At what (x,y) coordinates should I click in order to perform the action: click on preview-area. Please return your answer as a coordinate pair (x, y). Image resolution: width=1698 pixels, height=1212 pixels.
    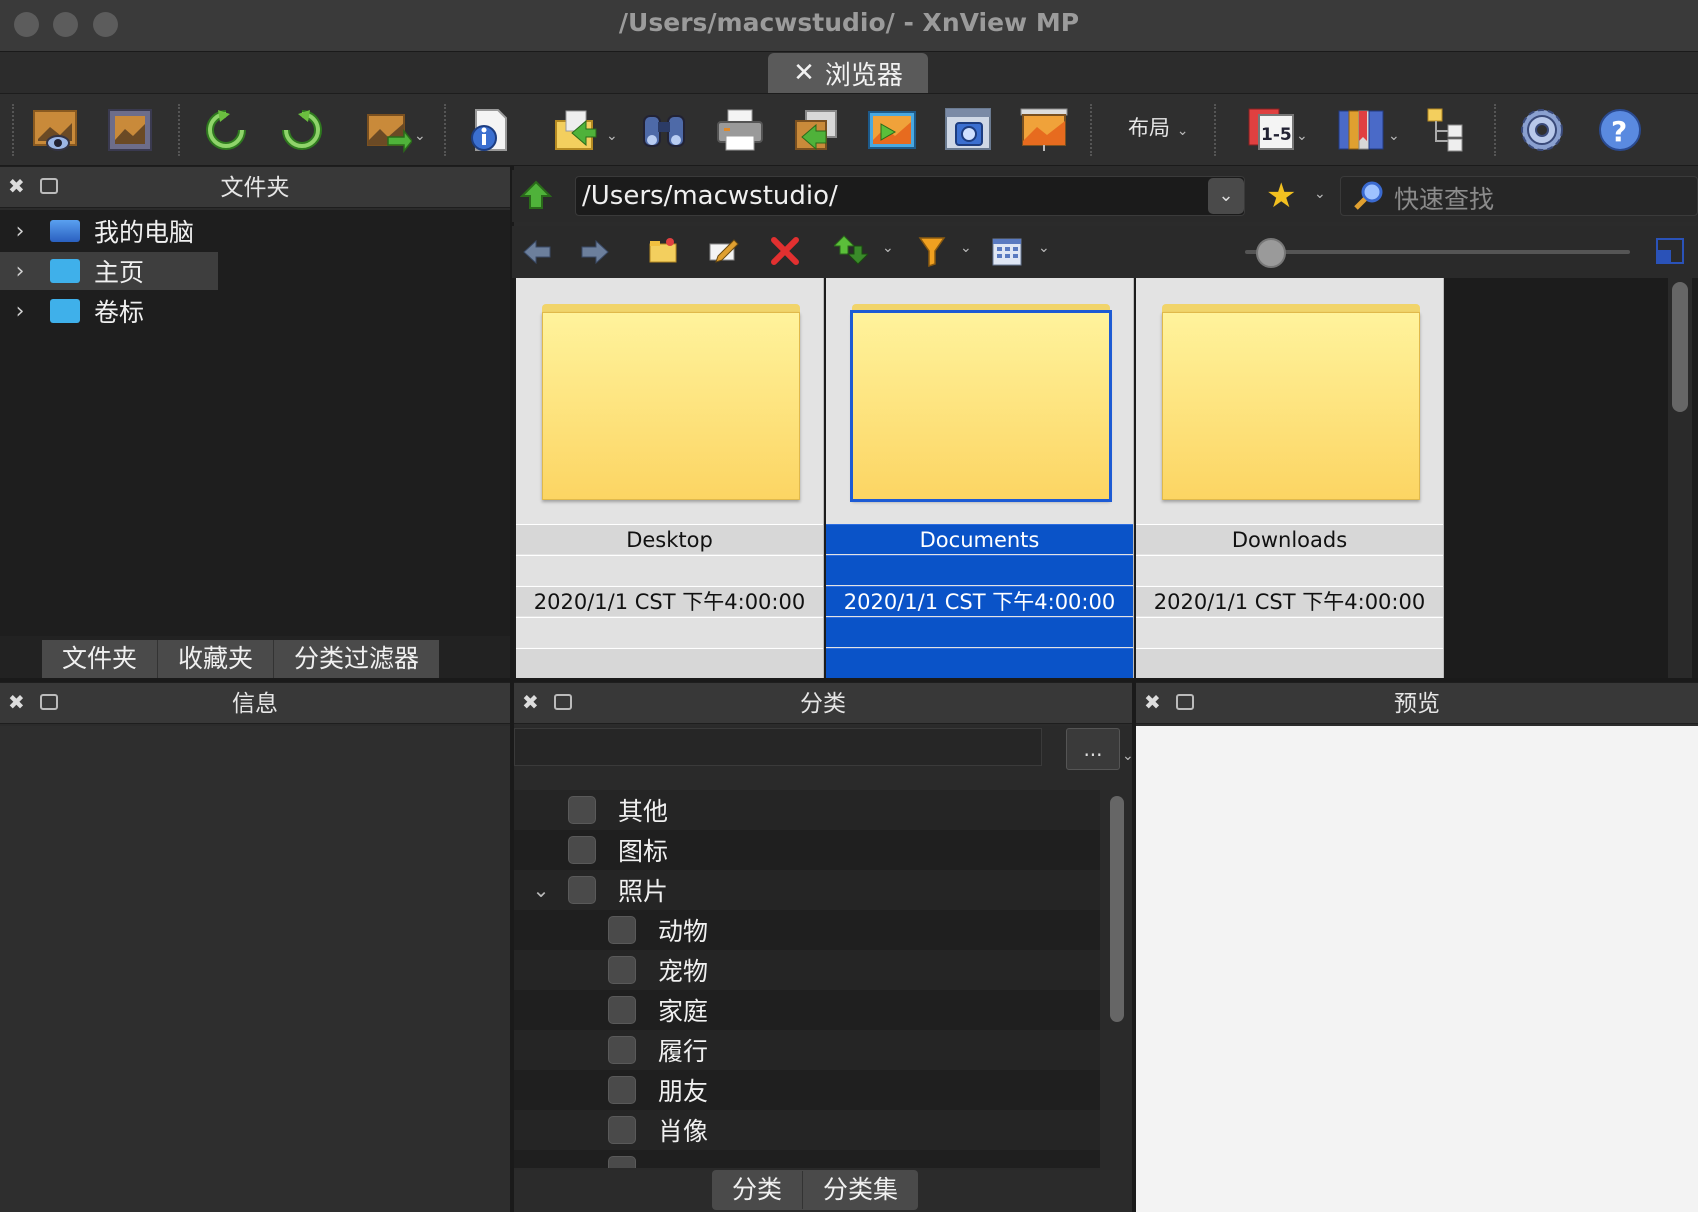
    Looking at the image, I should click on (1417, 969).